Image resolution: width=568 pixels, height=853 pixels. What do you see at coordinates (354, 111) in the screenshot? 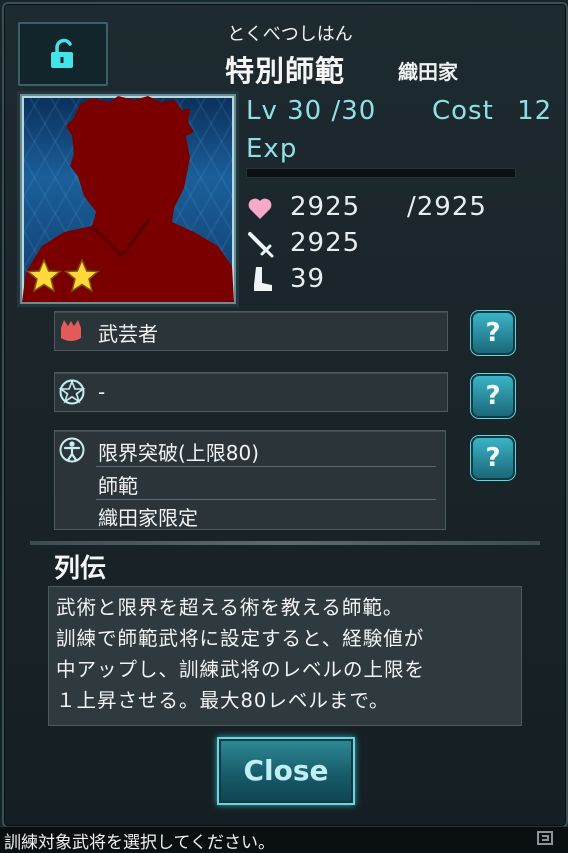
I see `level-max: /30` at bounding box center [354, 111].